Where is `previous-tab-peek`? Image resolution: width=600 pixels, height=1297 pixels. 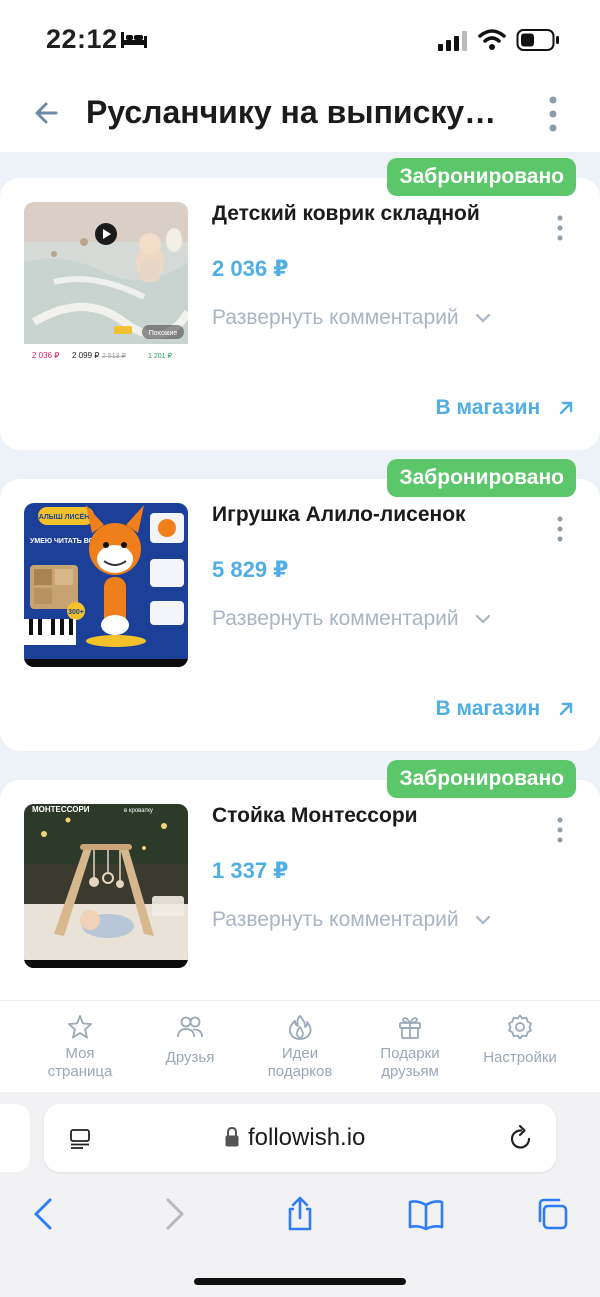
previous-tab-peek is located at coordinates (15, 1138).